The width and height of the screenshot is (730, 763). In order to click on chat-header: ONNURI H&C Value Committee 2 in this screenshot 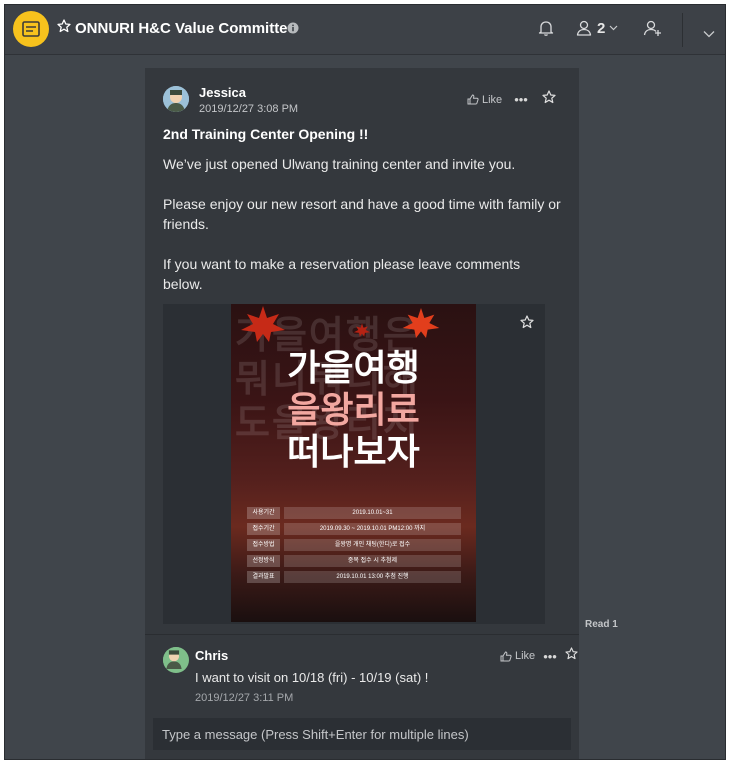, I will do `click(365, 30)`.